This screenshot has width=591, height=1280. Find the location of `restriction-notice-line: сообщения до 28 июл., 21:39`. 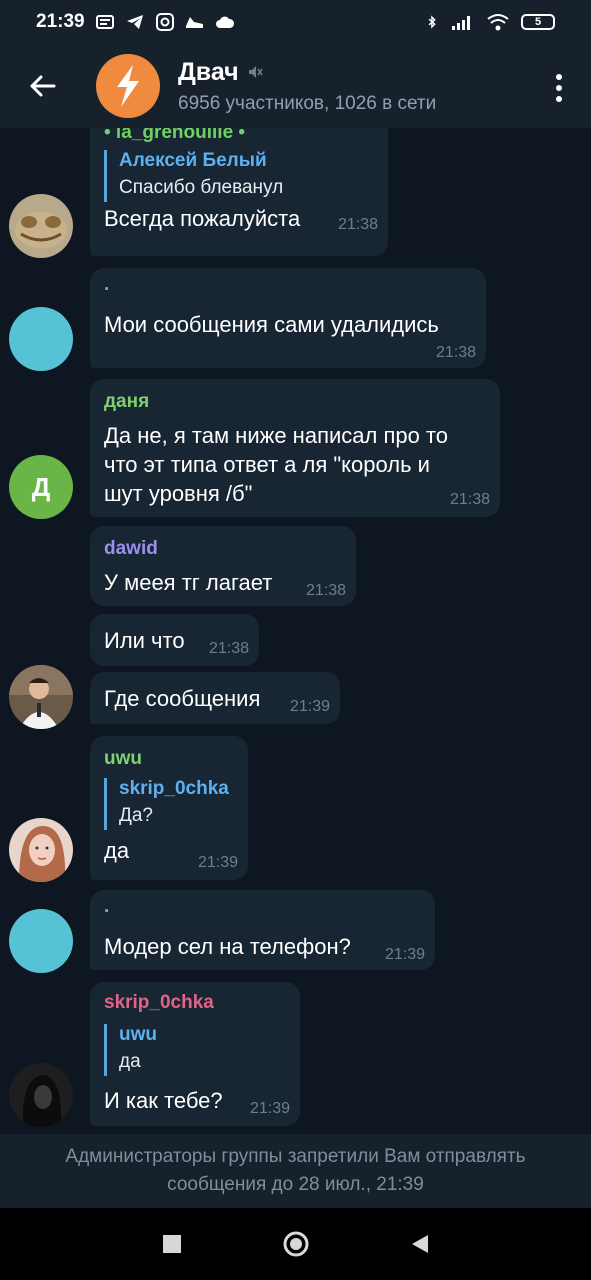

restriction-notice-line: сообщения до 28 июл., 21:39 is located at coordinates (295, 1184).